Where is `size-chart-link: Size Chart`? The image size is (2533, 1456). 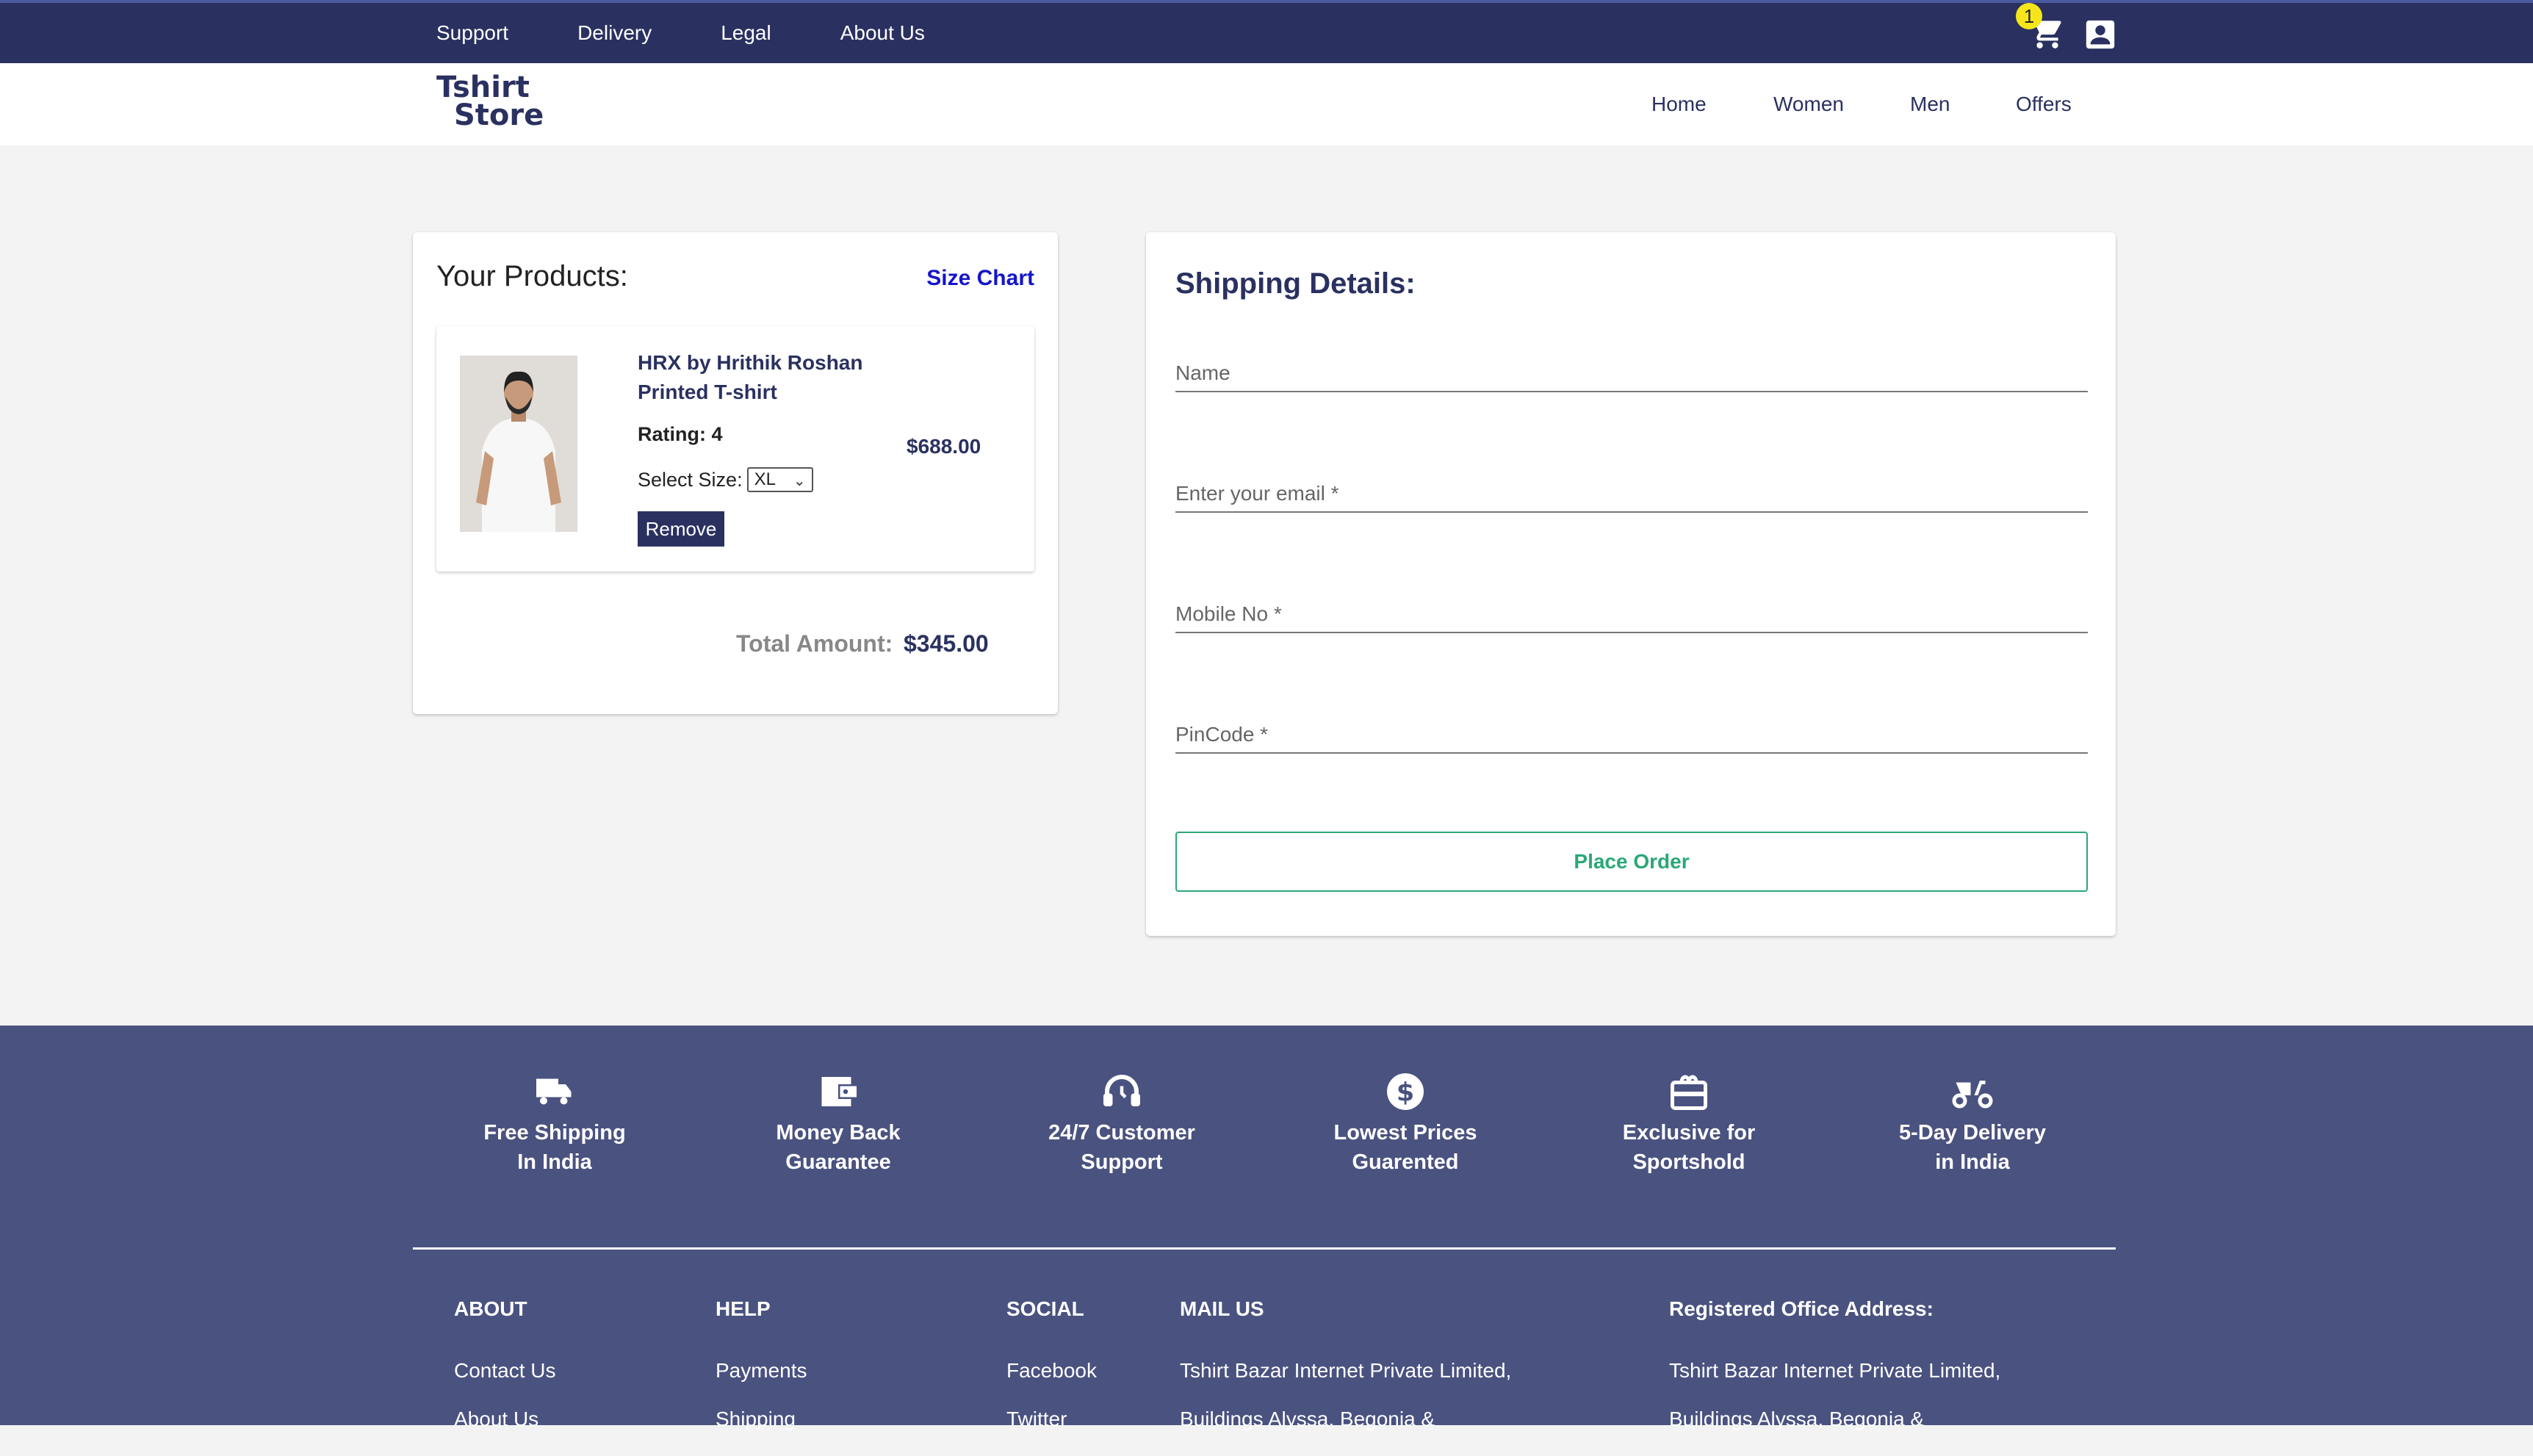
size-chart-link: Size Chart is located at coordinates (980, 278).